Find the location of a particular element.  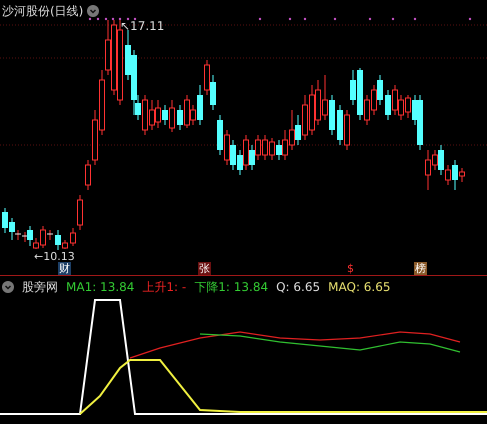

indicator-value: MAQ: 6.65 is located at coordinates (359, 287).